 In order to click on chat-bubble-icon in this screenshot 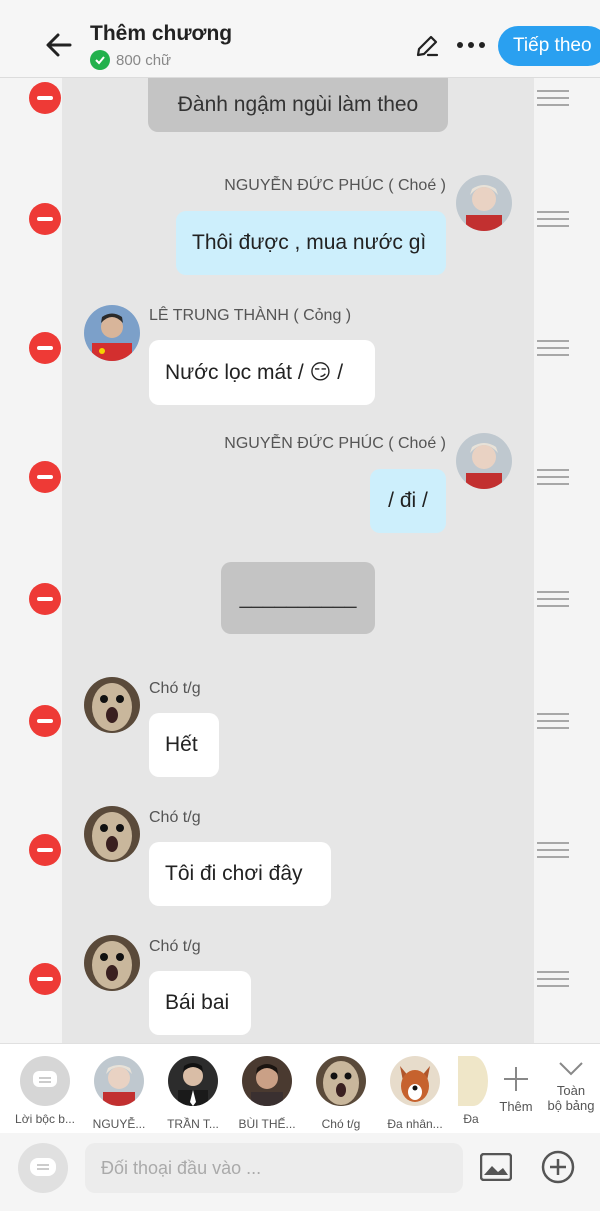, I will do `click(43, 1167)`.